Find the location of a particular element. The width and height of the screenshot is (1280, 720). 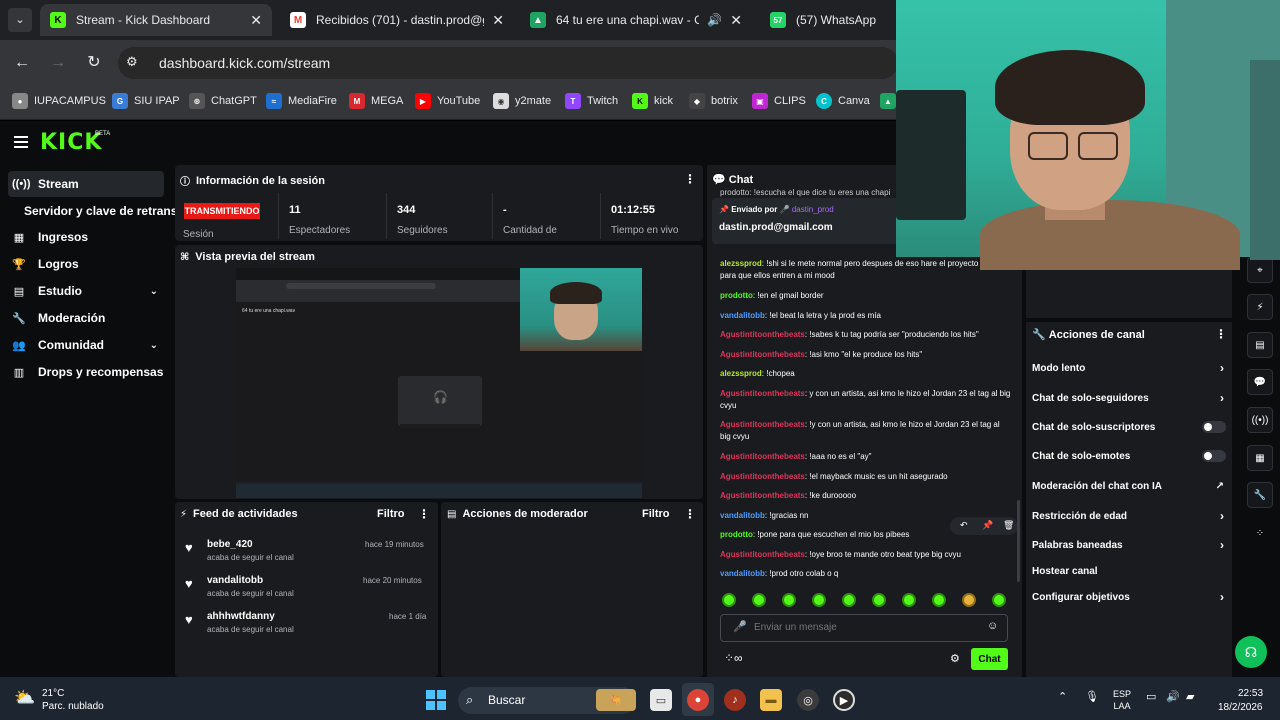

bookmark-youtube: ▶ YouTube is located at coordinates (447, 101).